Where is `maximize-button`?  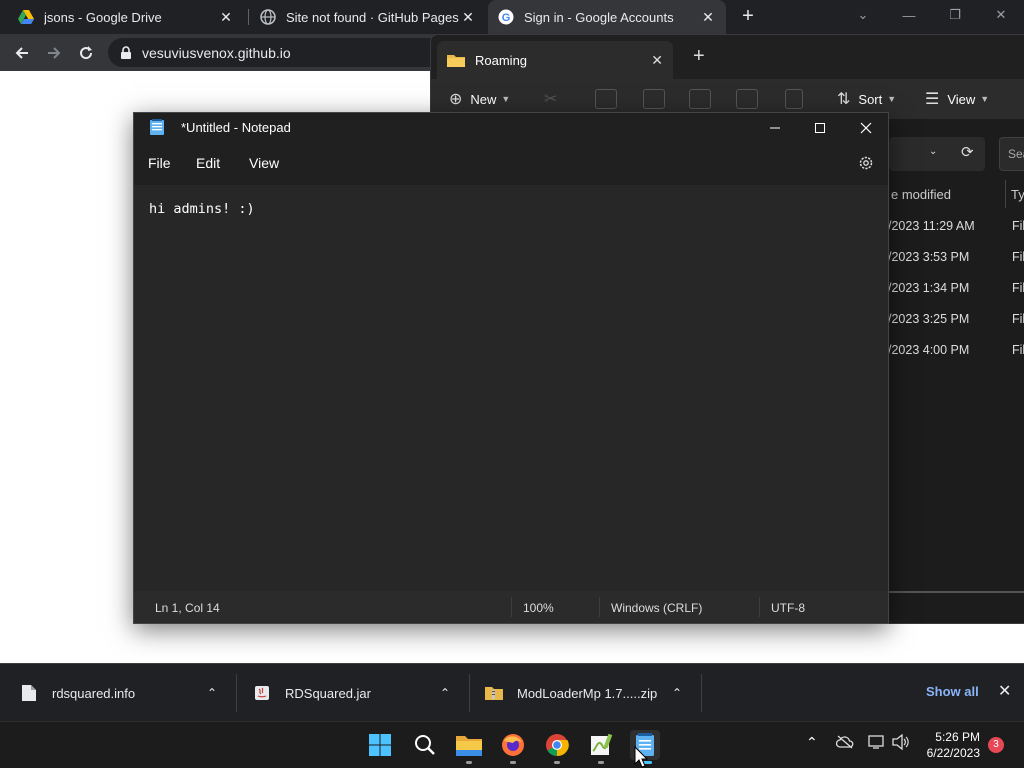 maximize-button is located at coordinates (820, 128).